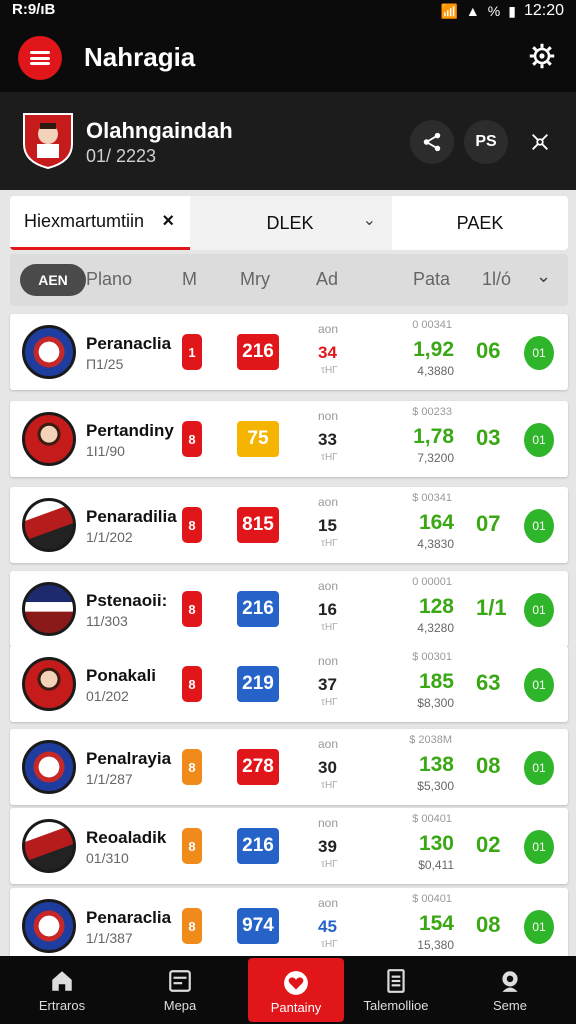 This screenshot has height=1024, width=576. I want to click on team-name: Ponakali, so click(121, 675).